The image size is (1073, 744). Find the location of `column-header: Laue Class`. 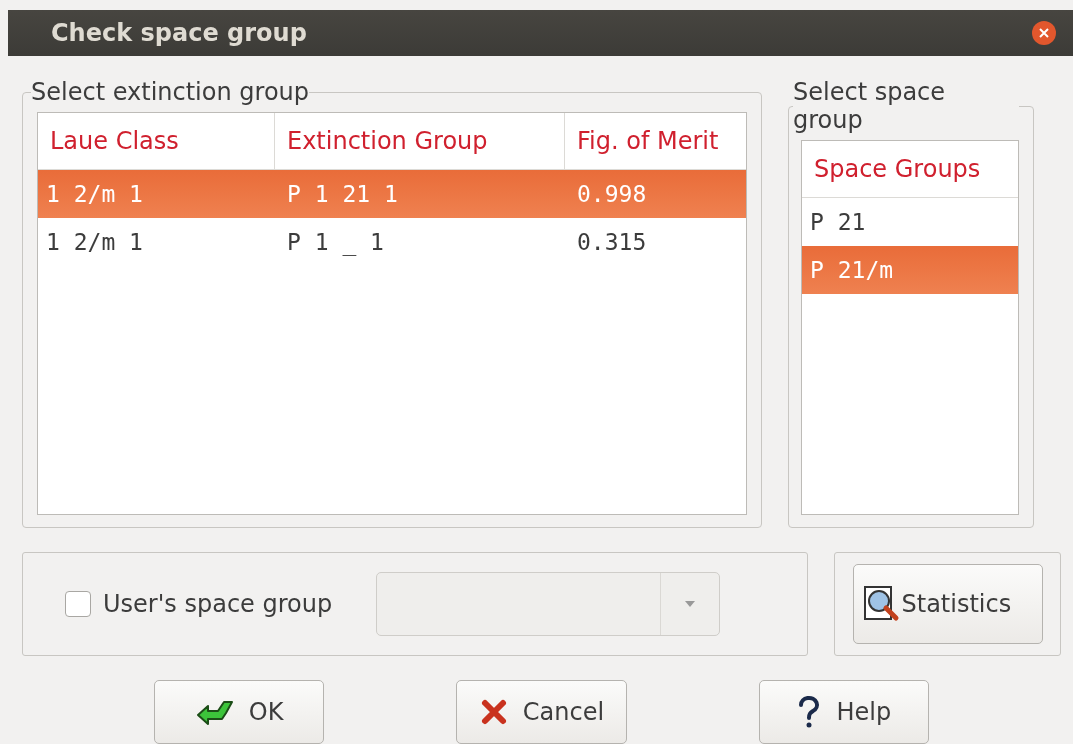

column-header: Laue Class is located at coordinates (156, 141).